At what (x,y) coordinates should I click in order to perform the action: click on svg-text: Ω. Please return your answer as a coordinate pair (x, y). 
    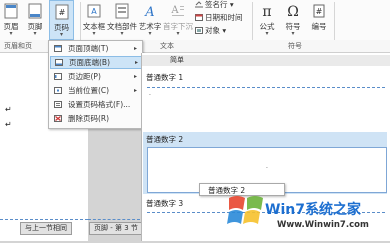
    Looking at the image, I should click on (293, 11).